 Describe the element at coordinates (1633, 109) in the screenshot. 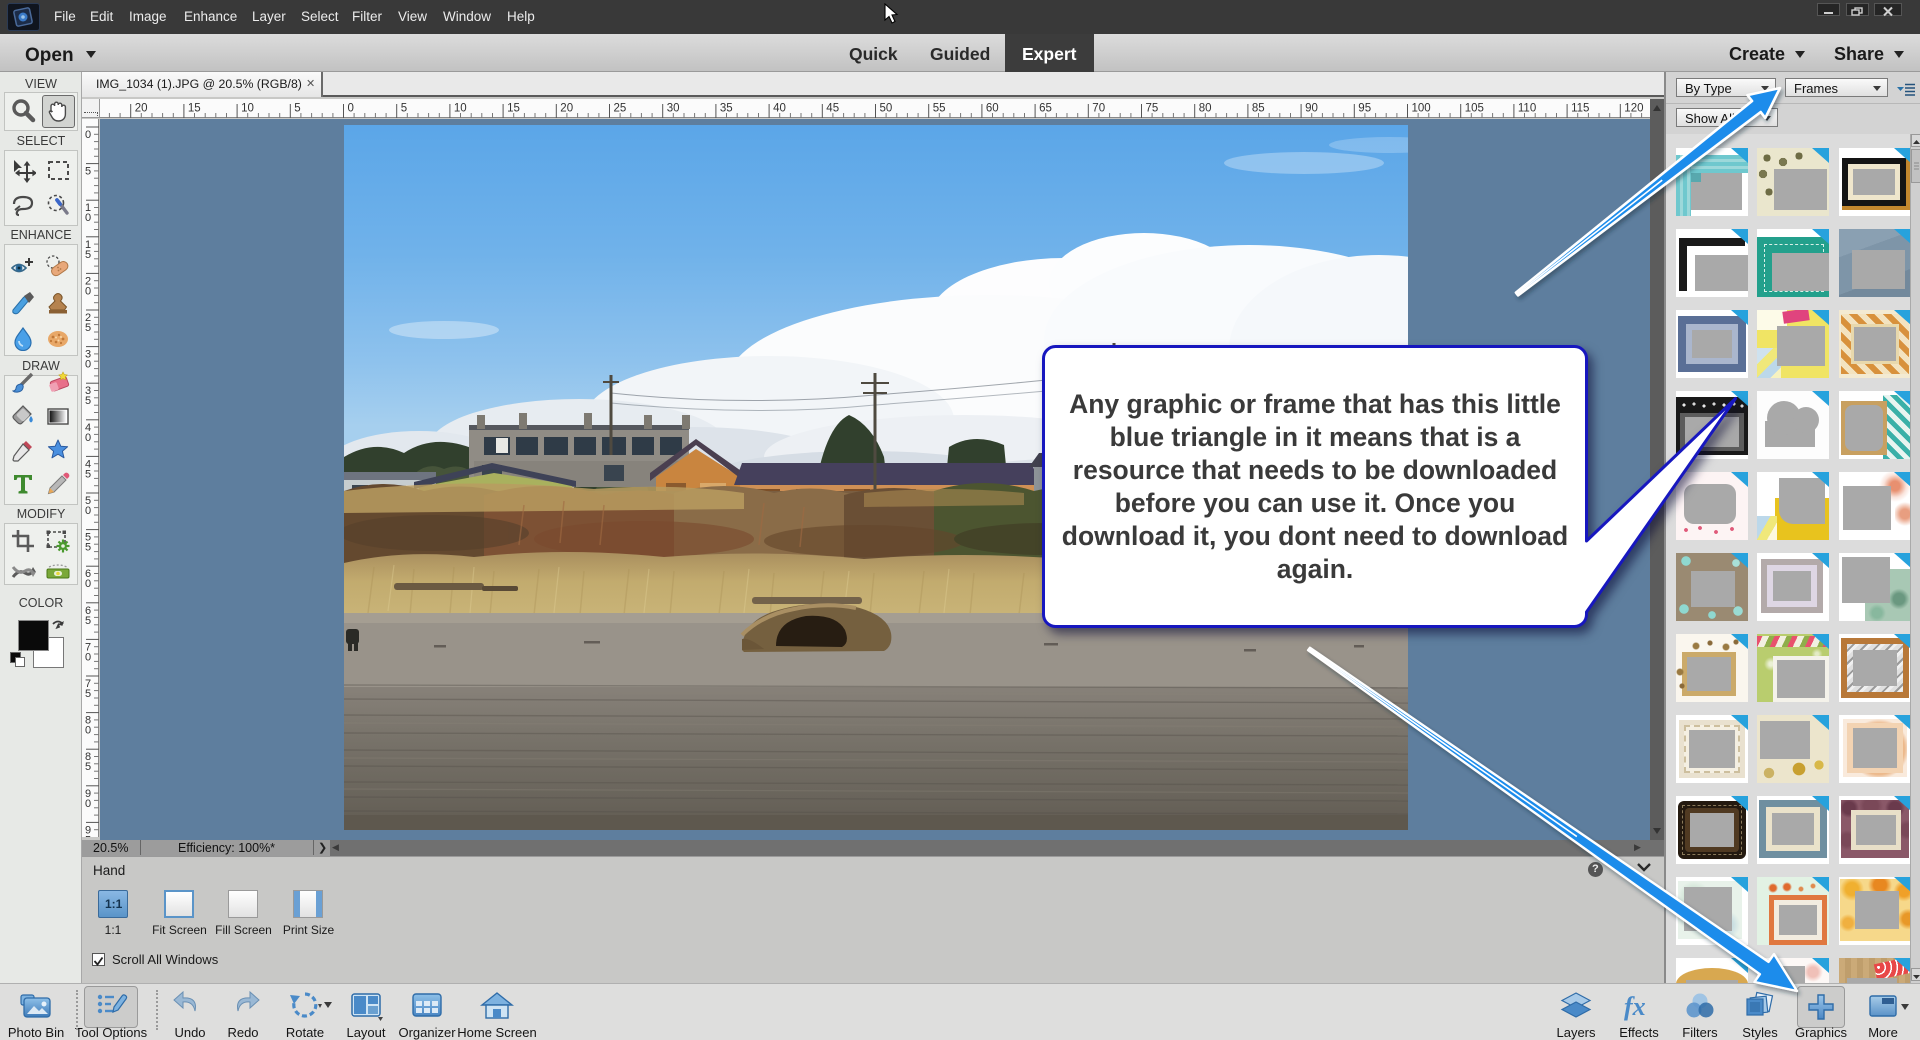

I see `svg-text: 120` at that location.